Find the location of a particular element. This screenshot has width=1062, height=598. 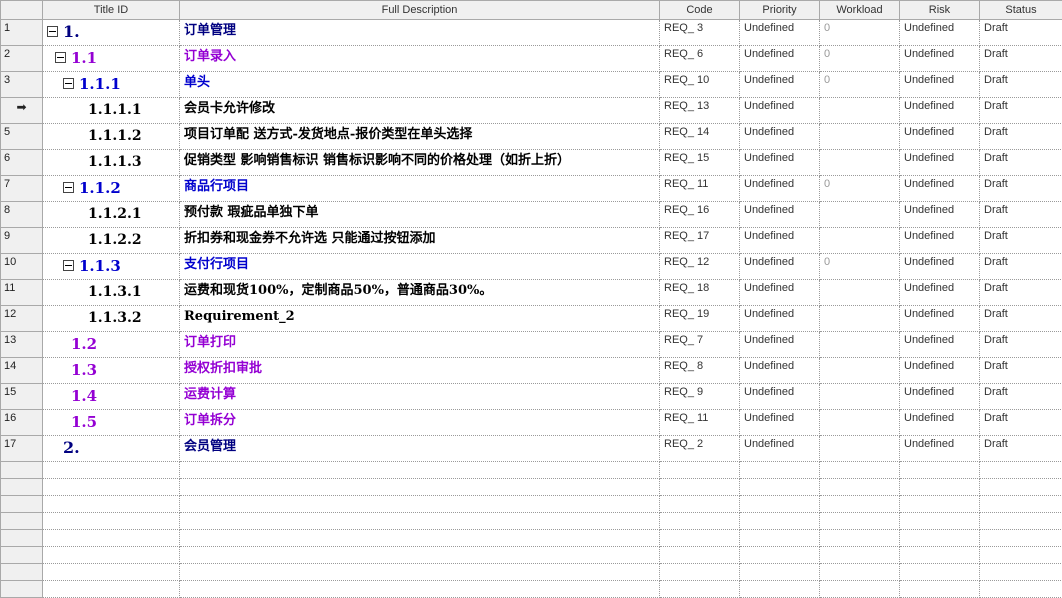

title-id-cell: 1.1.3 is located at coordinates (111, 267).